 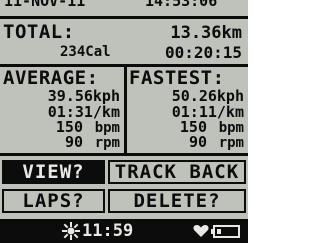 What do you see at coordinates (225, 231) in the screenshot?
I see `battery-icon` at bounding box center [225, 231].